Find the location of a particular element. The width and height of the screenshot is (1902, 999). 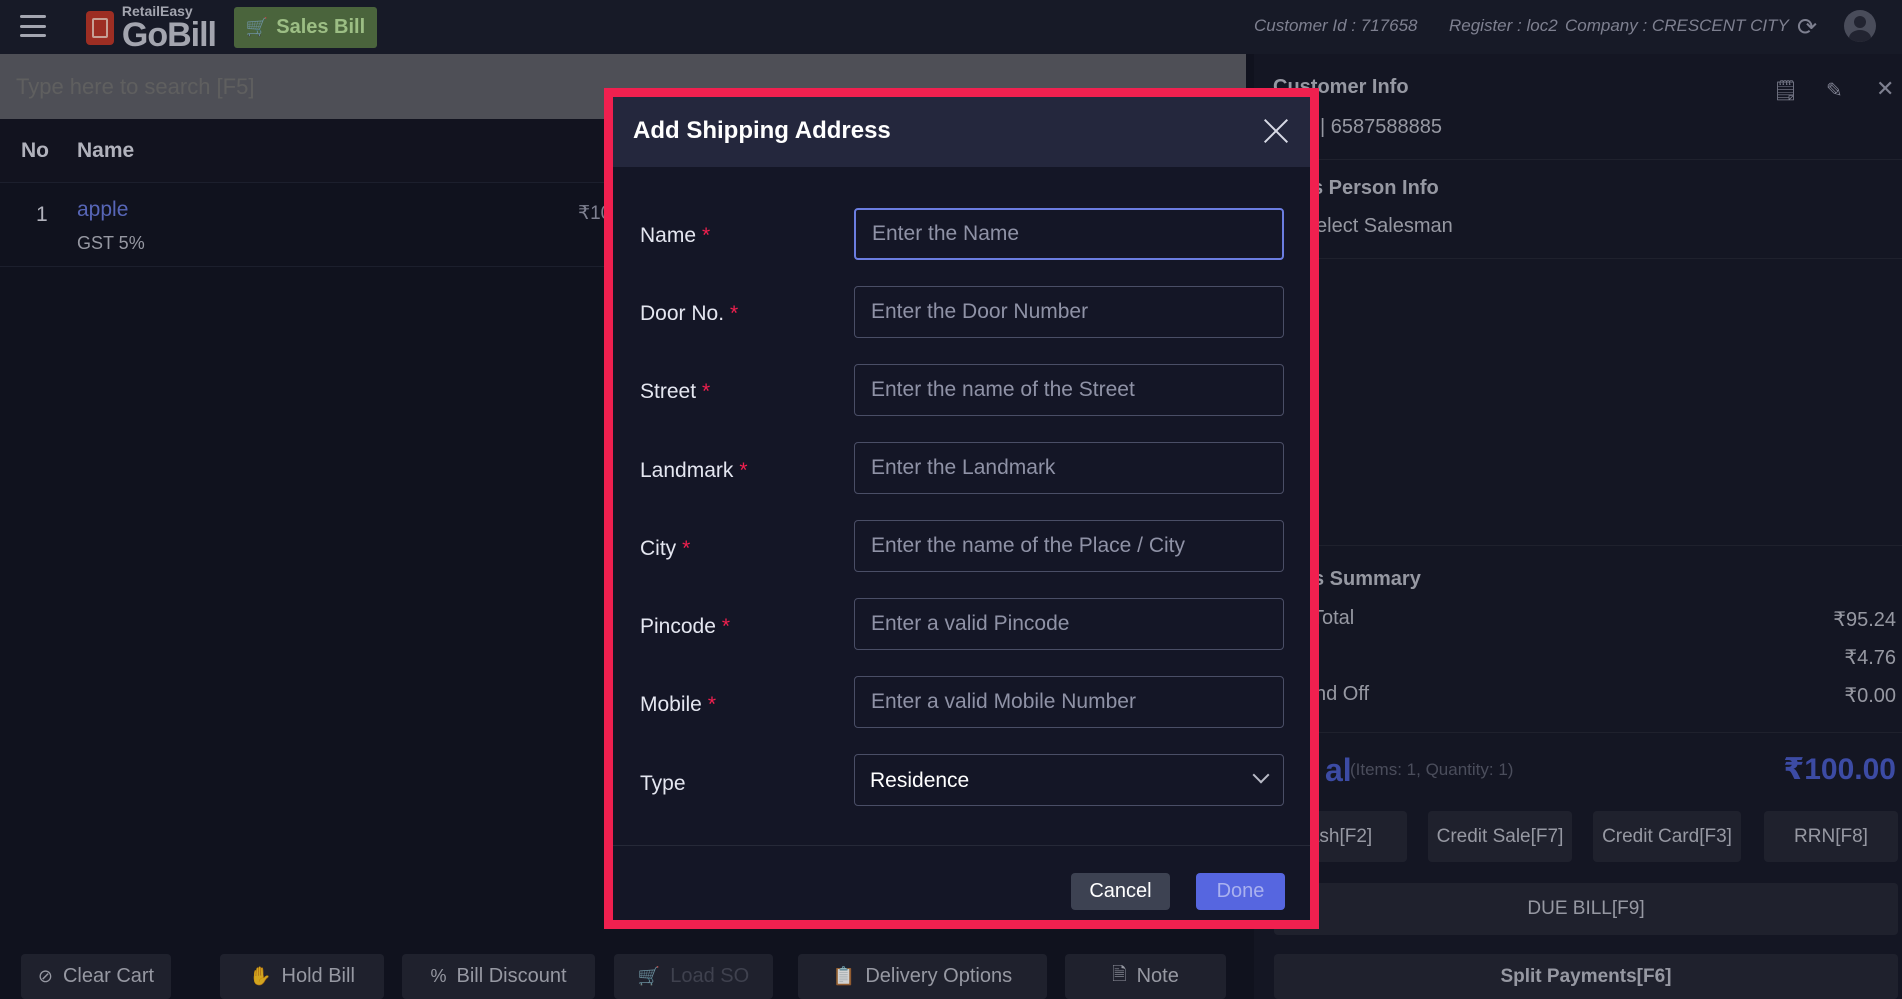

pincode-label: Pincode * is located at coordinates (685, 626).